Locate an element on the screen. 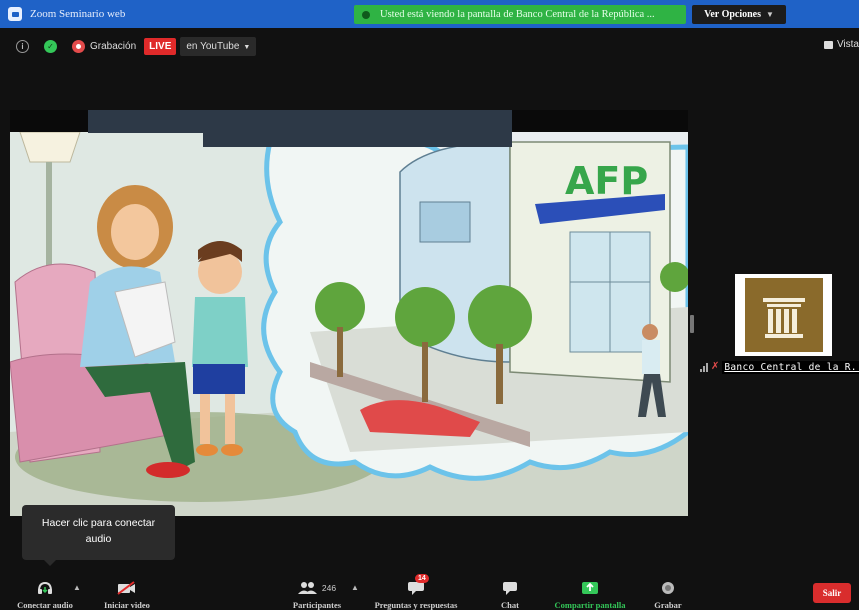 The width and height of the screenshot is (859, 610). headphones-icon is located at coordinates (45, 587).